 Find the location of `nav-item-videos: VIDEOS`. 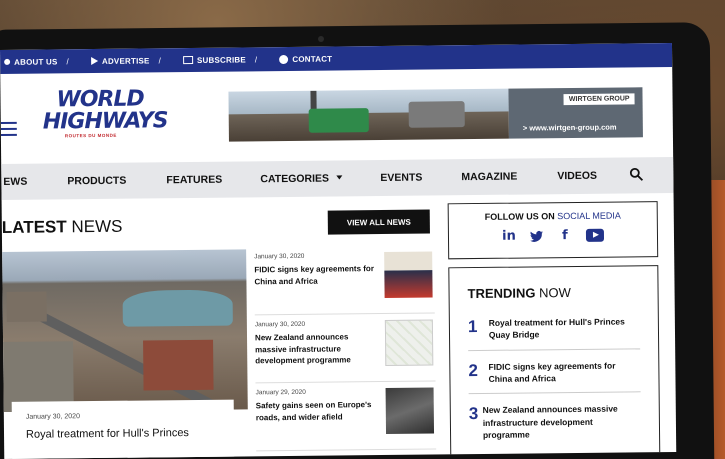

nav-item-videos: VIDEOS is located at coordinates (577, 176).